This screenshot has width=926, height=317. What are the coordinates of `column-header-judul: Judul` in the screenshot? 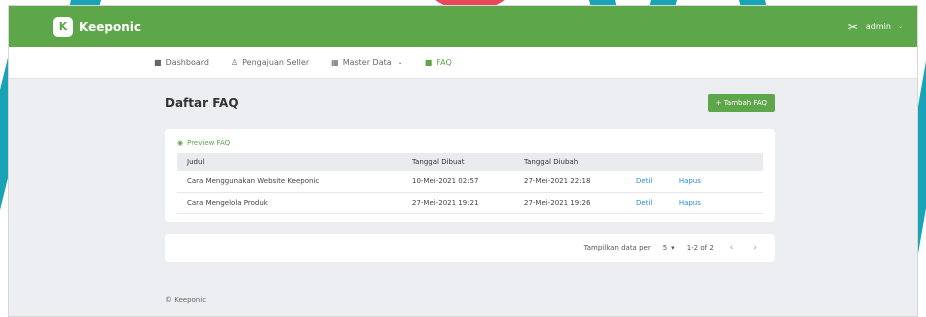 It's located at (196, 162).